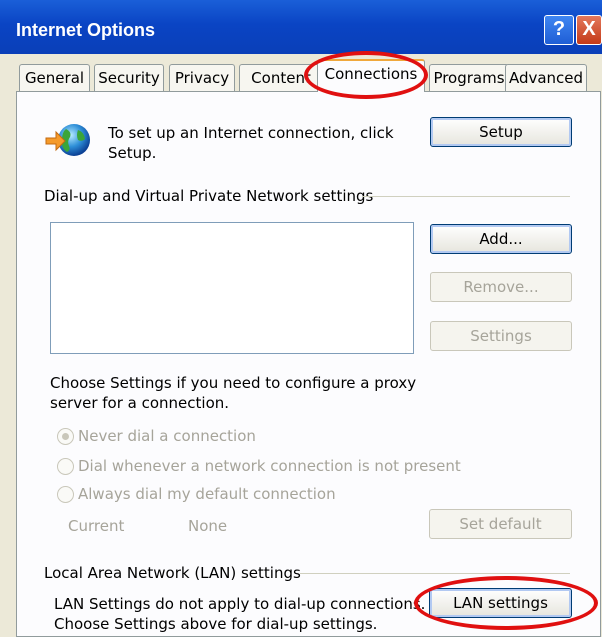 Image resolution: width=602 pixels, height=637 pixels. Describe the element at coordinates (65, 436) in the screenshot. I see `radio-never-dial` at that location.